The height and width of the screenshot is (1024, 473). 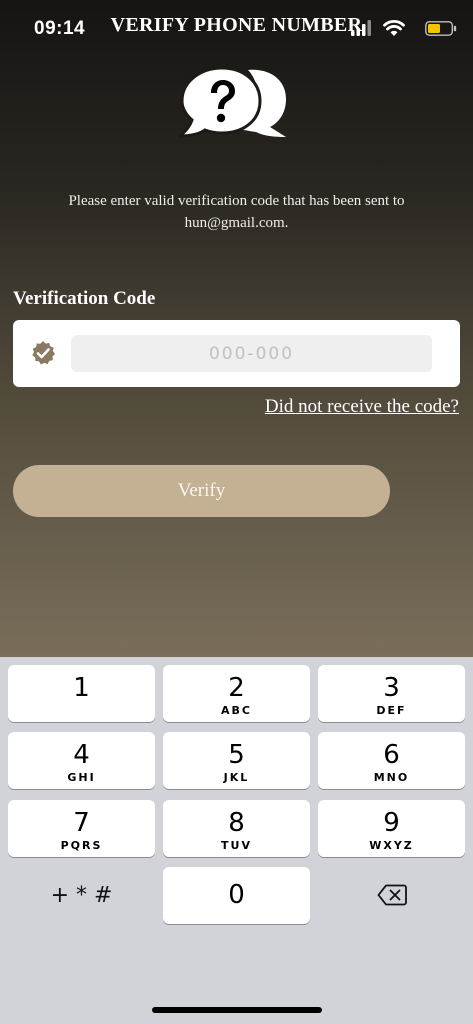 What do you see at coordinates (394, 28) in the screenshot?
I see `wifi-icon` at bounding box center [394, 28].